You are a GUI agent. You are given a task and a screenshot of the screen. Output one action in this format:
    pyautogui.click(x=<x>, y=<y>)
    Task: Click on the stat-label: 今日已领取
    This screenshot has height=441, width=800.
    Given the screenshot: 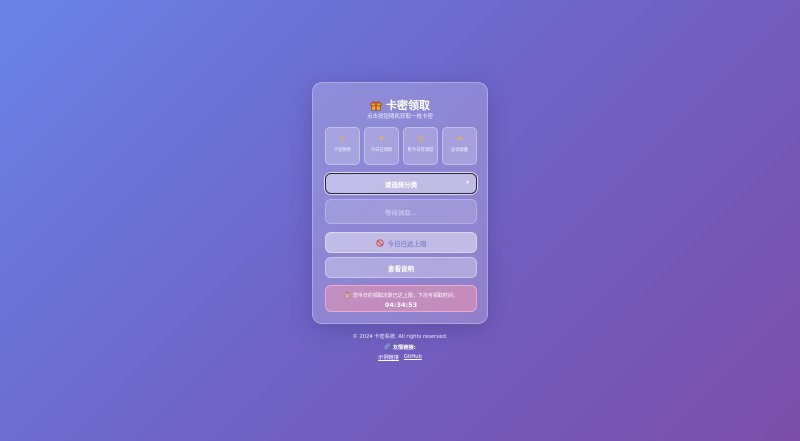 What is the action you would take?
    pyautogui.click(x=381, y=150)
    